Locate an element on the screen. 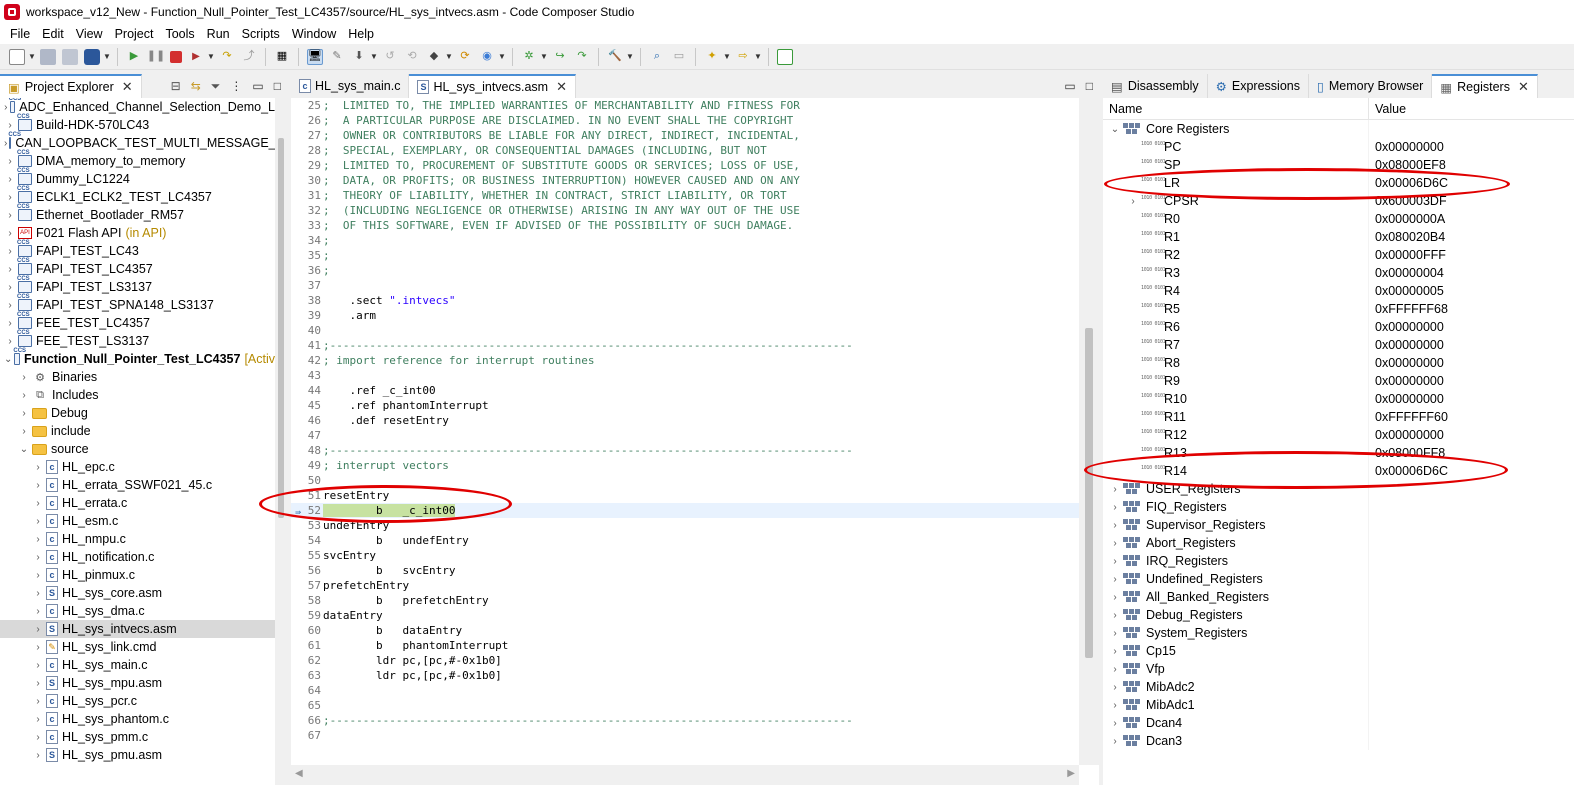 The height and width of the screenshot is (785, 1574). tab-project-explorer: ▣ Project Explorer ✕ is located at coordinates (71, 86).